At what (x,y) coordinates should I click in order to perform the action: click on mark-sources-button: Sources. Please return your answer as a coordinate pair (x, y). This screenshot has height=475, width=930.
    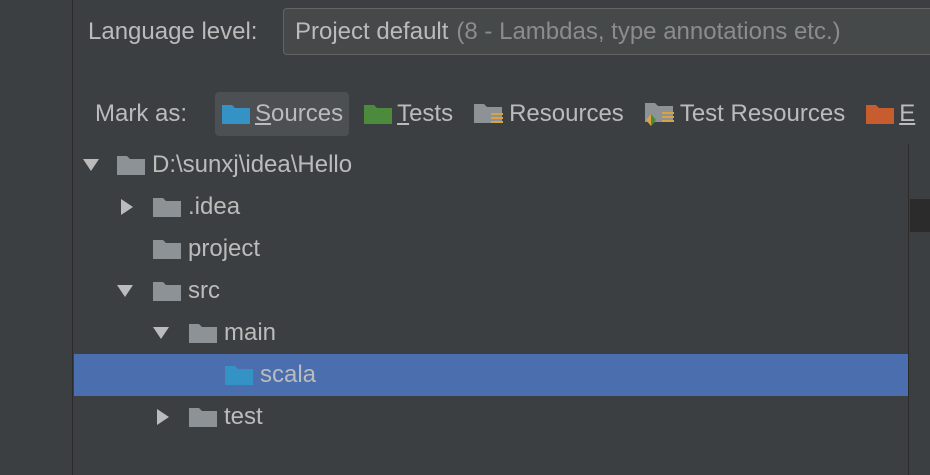
    Looking at the image, I should click on (282, 114).